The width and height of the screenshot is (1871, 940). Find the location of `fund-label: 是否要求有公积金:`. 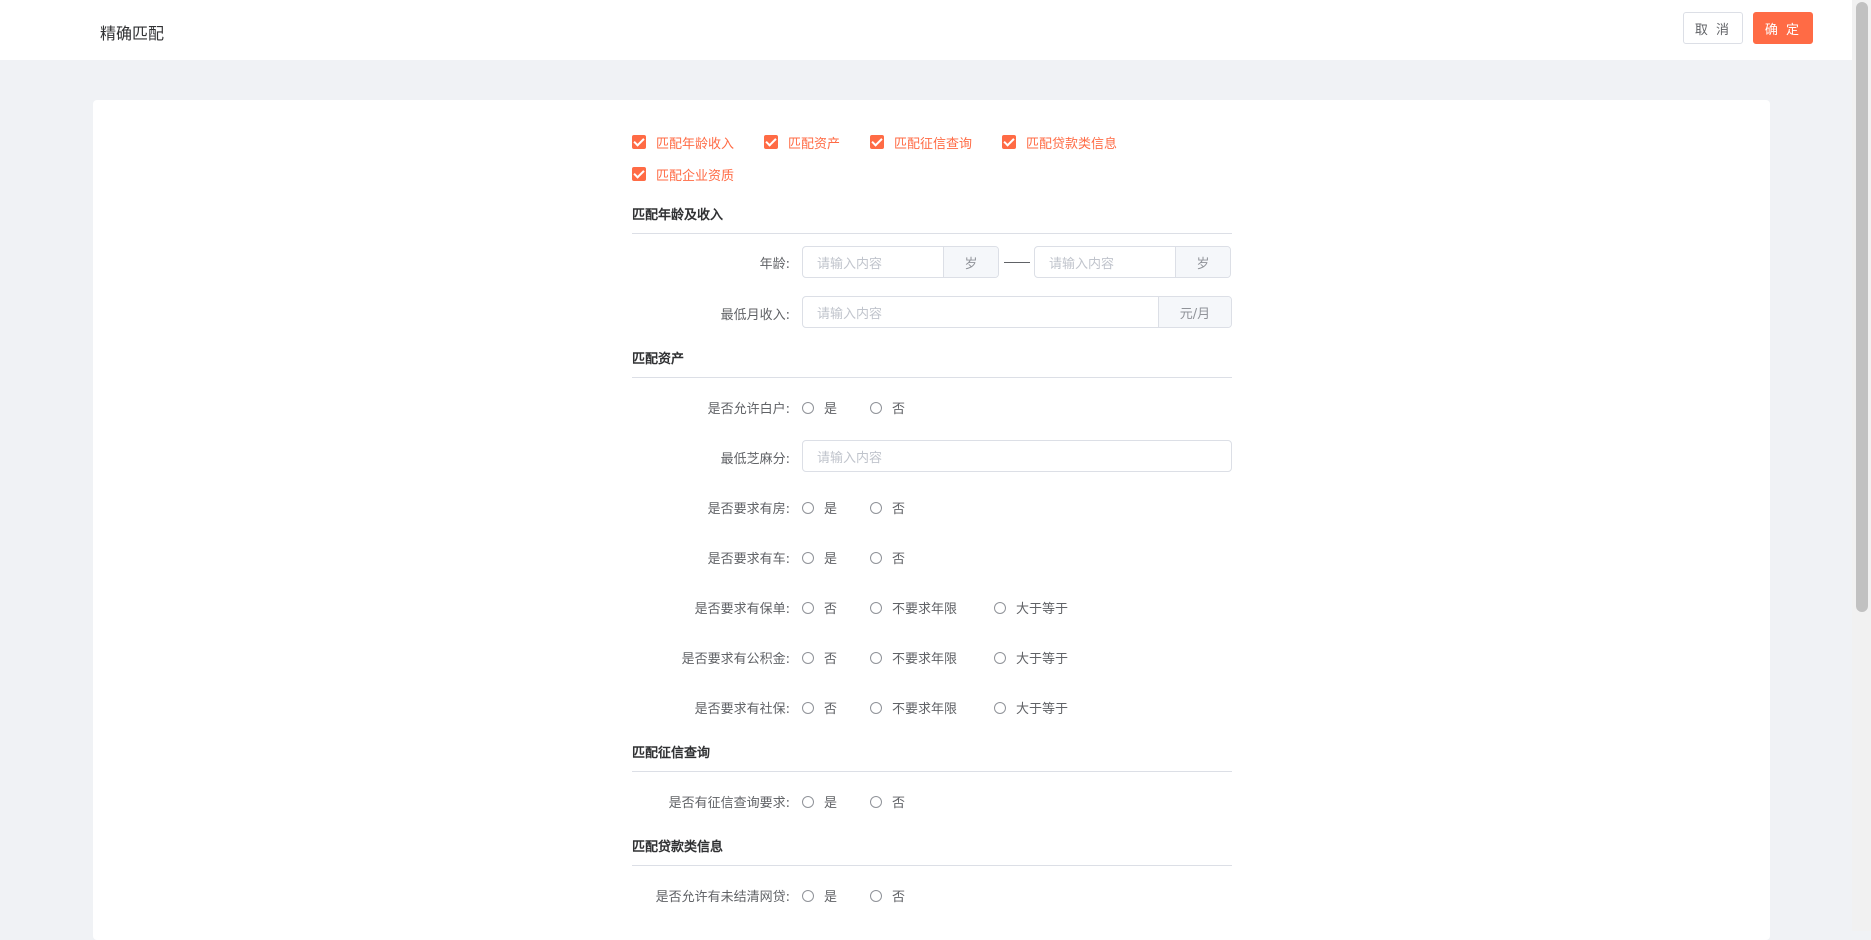

fund-label: 是否要求有公积金: is located at coordinates (735, 659).